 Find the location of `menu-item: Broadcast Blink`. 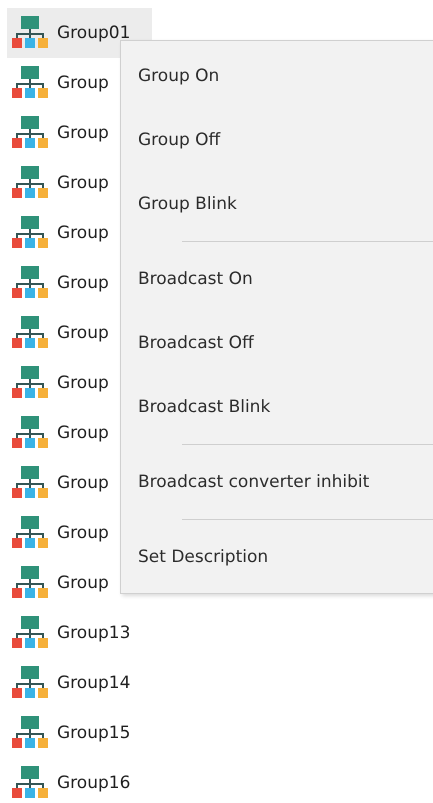

menu-item: Broadcast Blink is located at coordinates (277, 407).